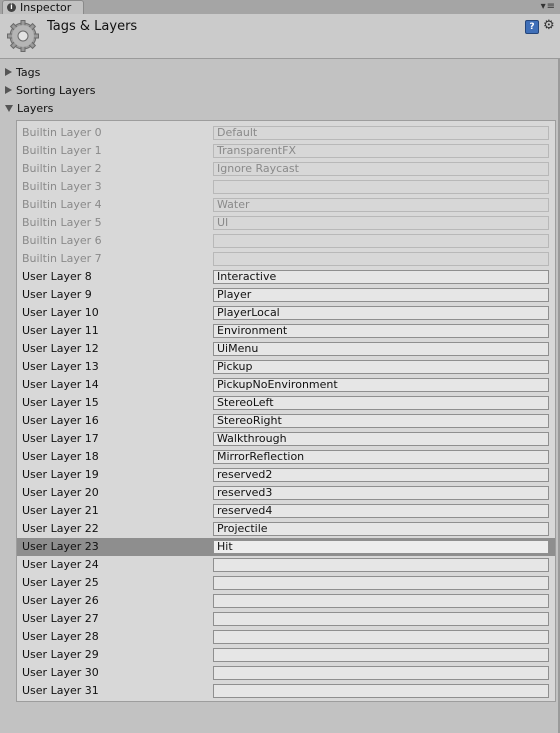  I want to click on layer-label: Builtin Layer 3, so click(62, 186).